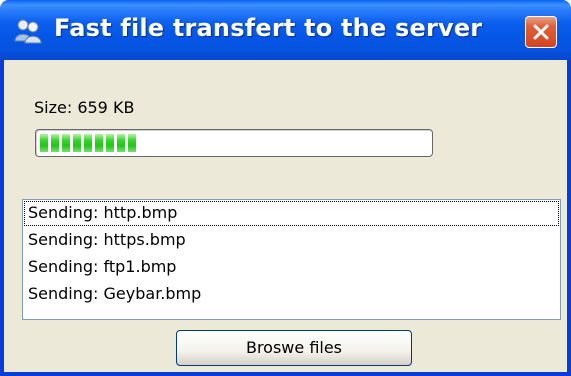 This screenshot has width=571, height=376. I want to click on close-button, so click(541, 32).